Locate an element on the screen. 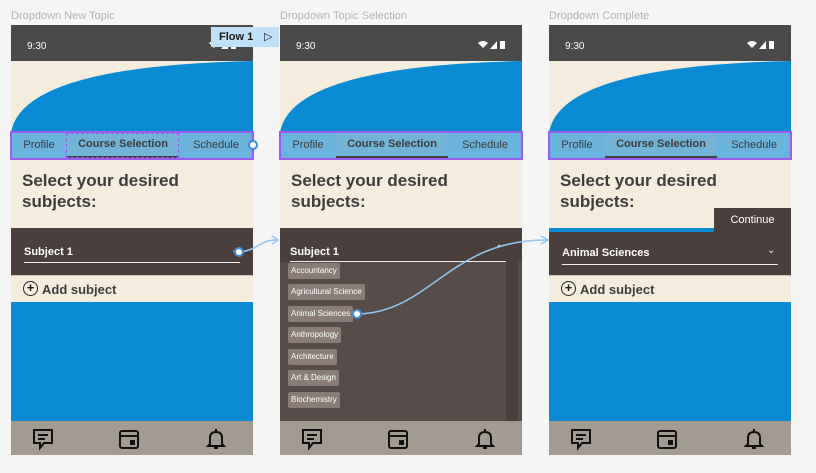 This screenshot has width=816, height=473. play-icon: ▷ is located at coordinates (268, 36).